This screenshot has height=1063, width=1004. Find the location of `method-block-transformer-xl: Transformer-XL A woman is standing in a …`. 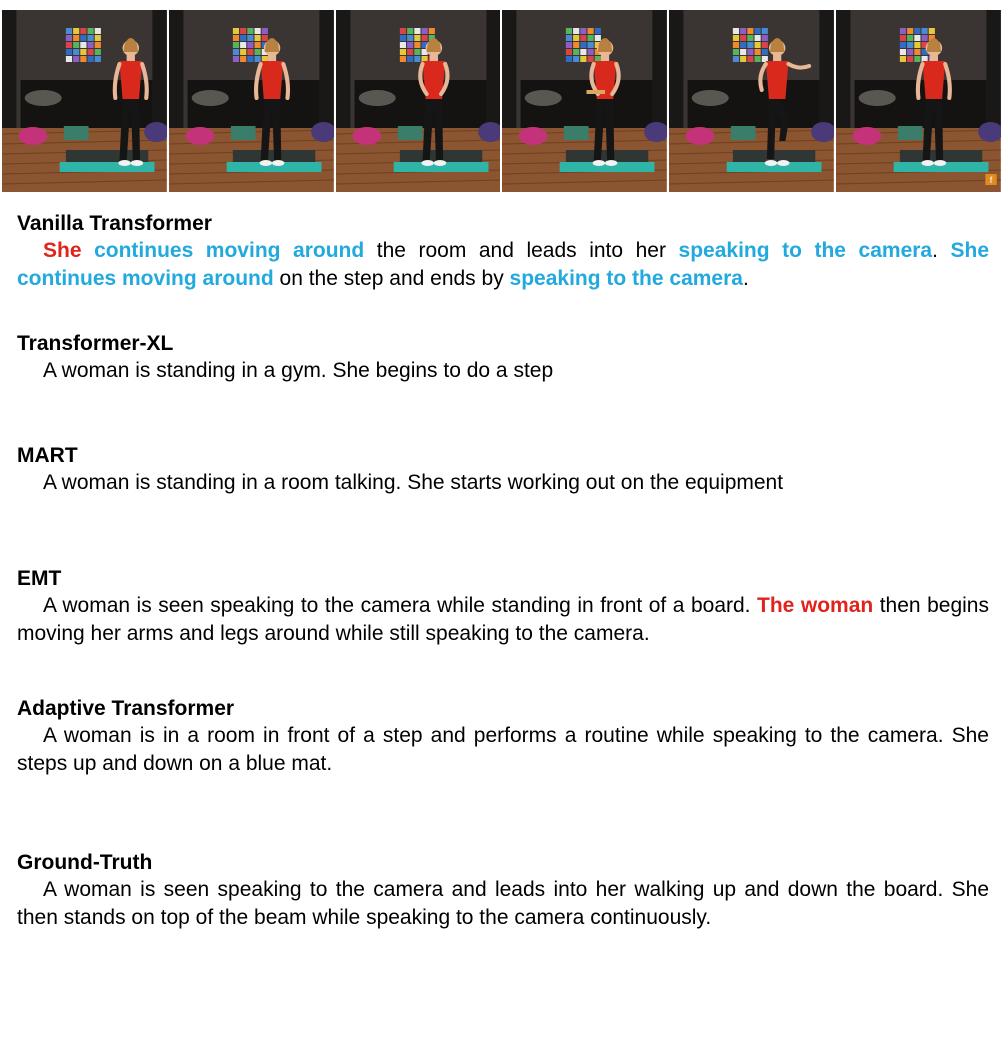

method-block-transformer-xl: Transformer-XL A woman is standing in a … is located at coordinates (503, 357).